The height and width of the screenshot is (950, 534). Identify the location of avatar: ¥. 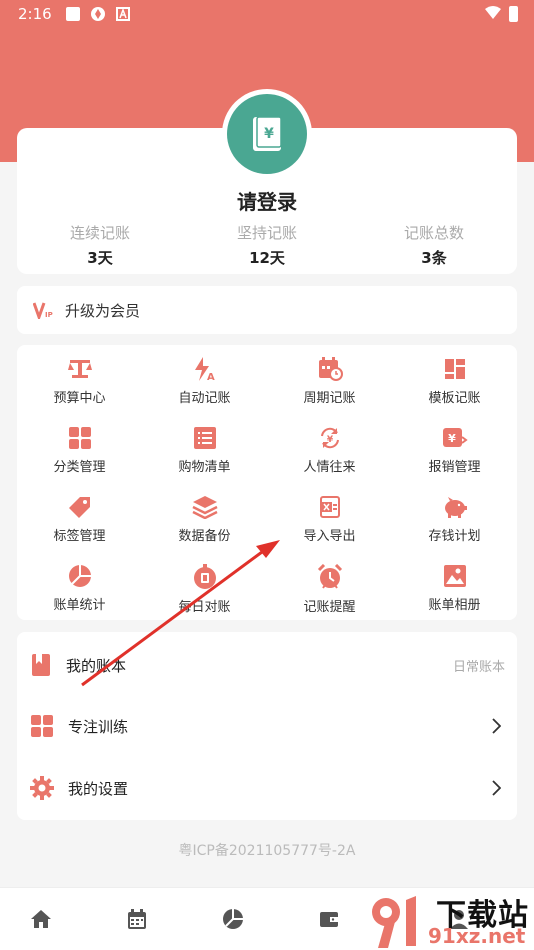
(267, 134).